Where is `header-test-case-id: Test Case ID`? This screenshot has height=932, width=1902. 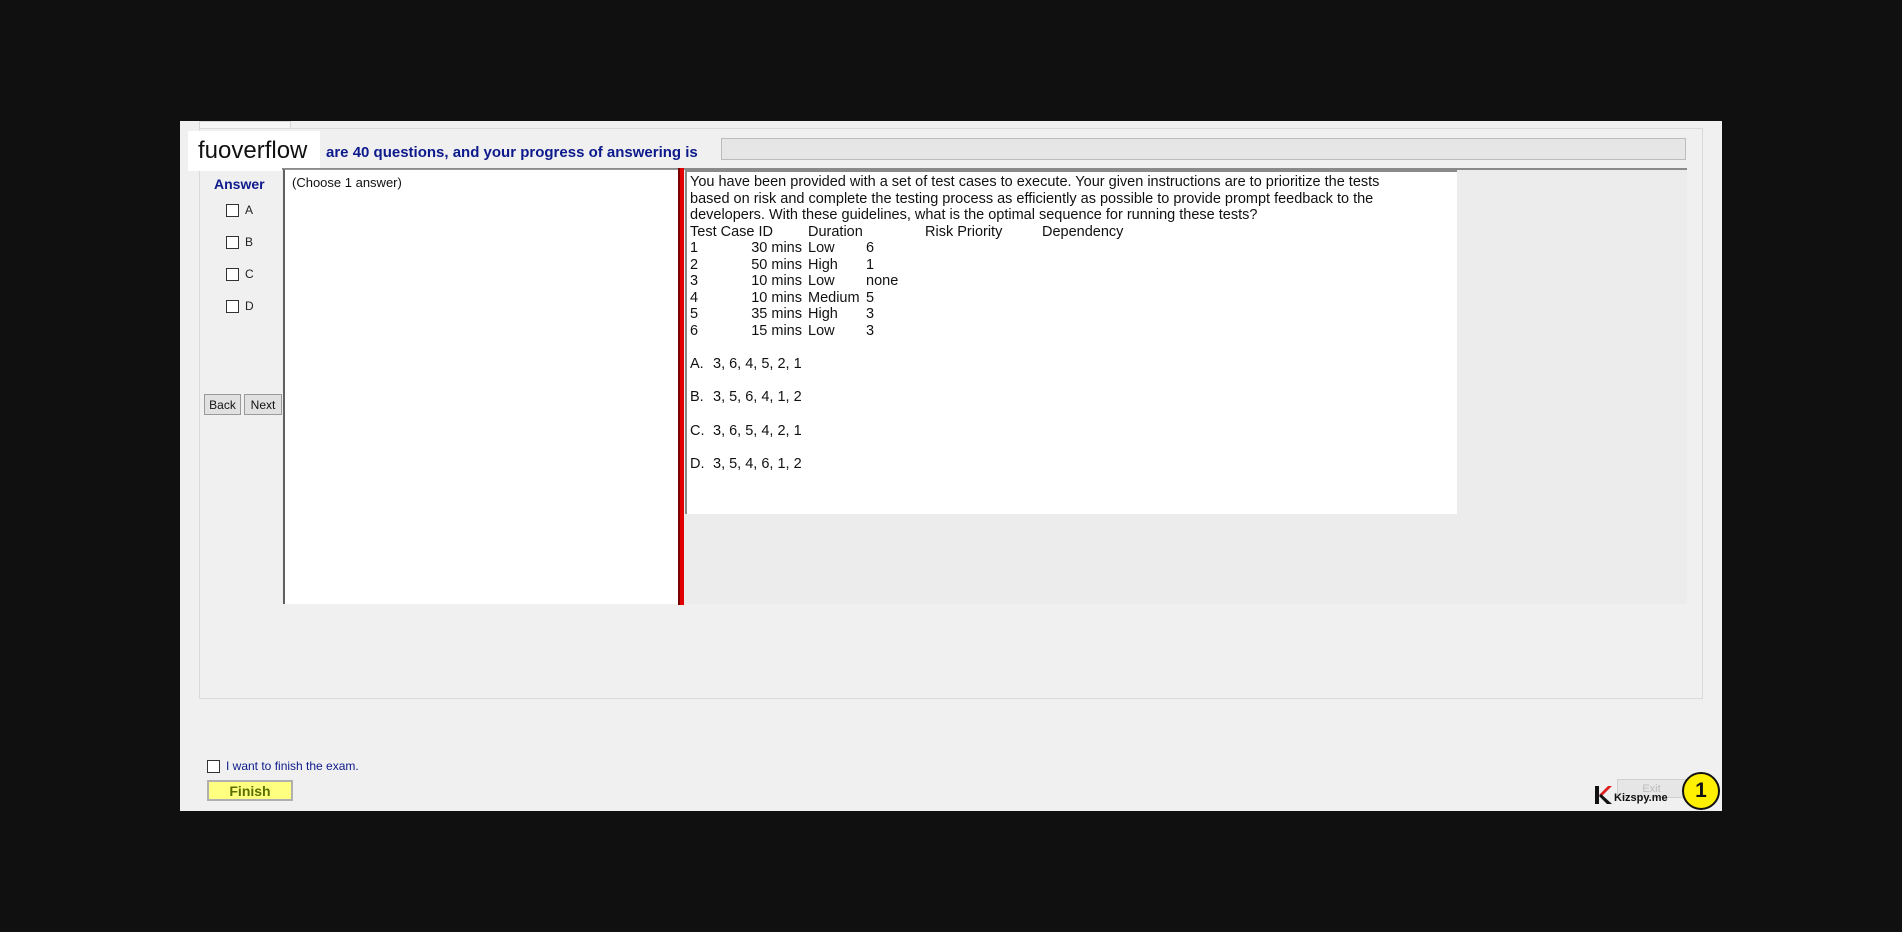 header-test-case-id: Test Case ID is located at coordinates (731, 231).